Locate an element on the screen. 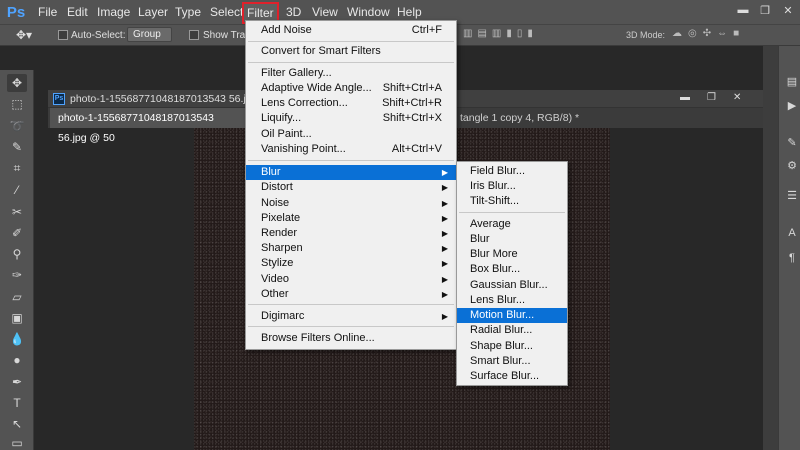 This screenshot has height=450, width=800. menu-item-convert-smart-filters: Convert for Smart Filters is located at coordinates (351, 51).